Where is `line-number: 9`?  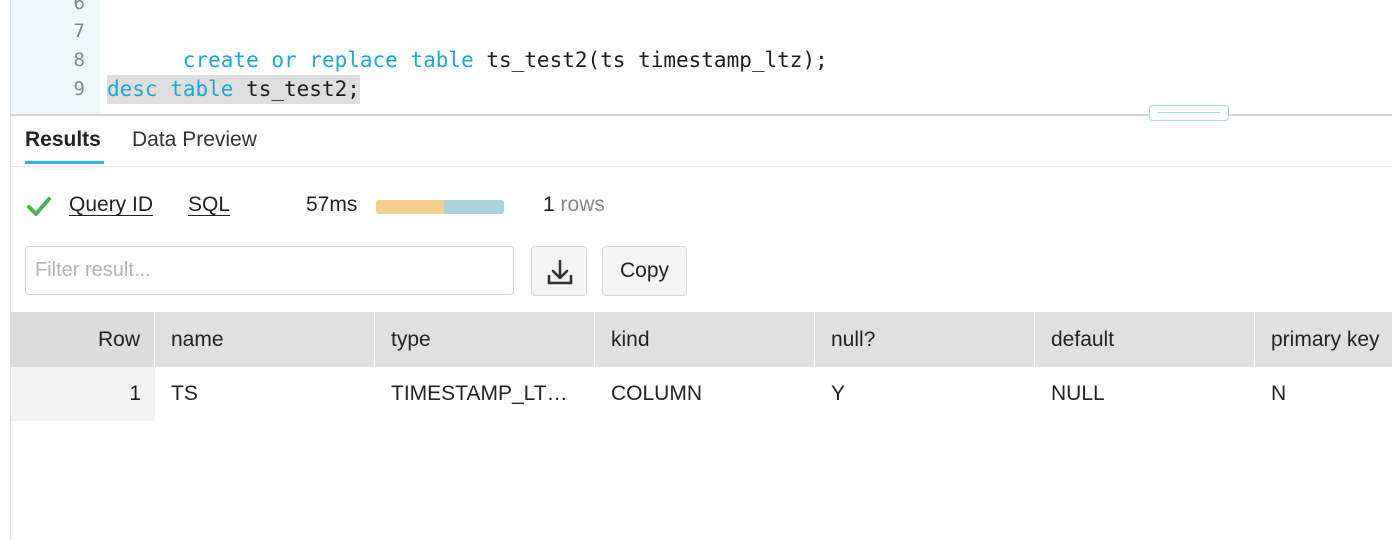 line-number: 9 is located at coordinates (79, 89).